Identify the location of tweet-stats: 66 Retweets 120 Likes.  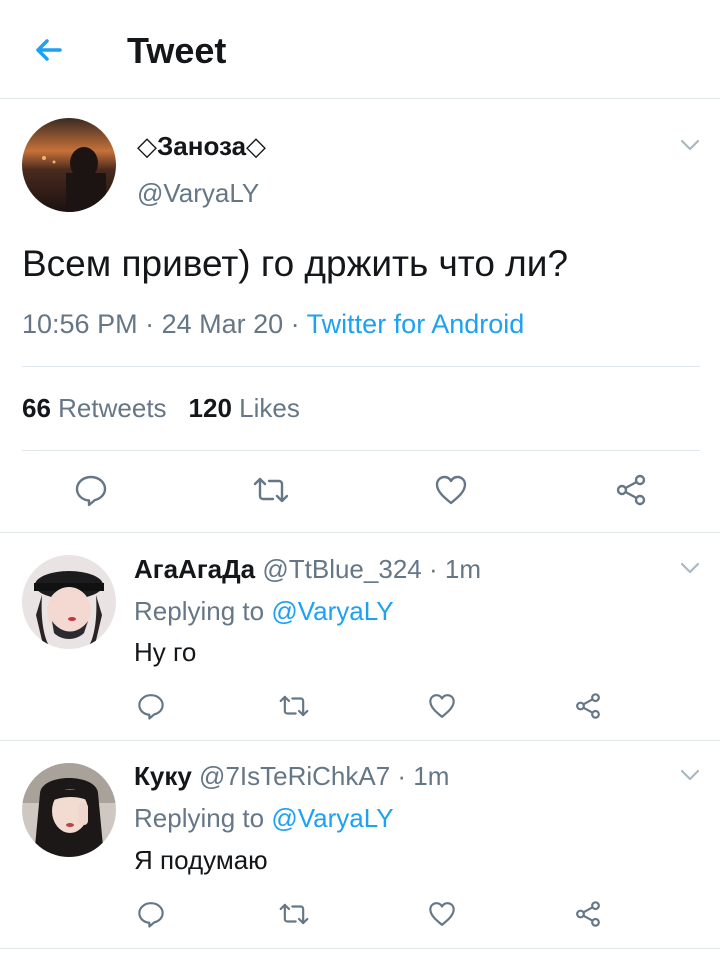
(161, 408).